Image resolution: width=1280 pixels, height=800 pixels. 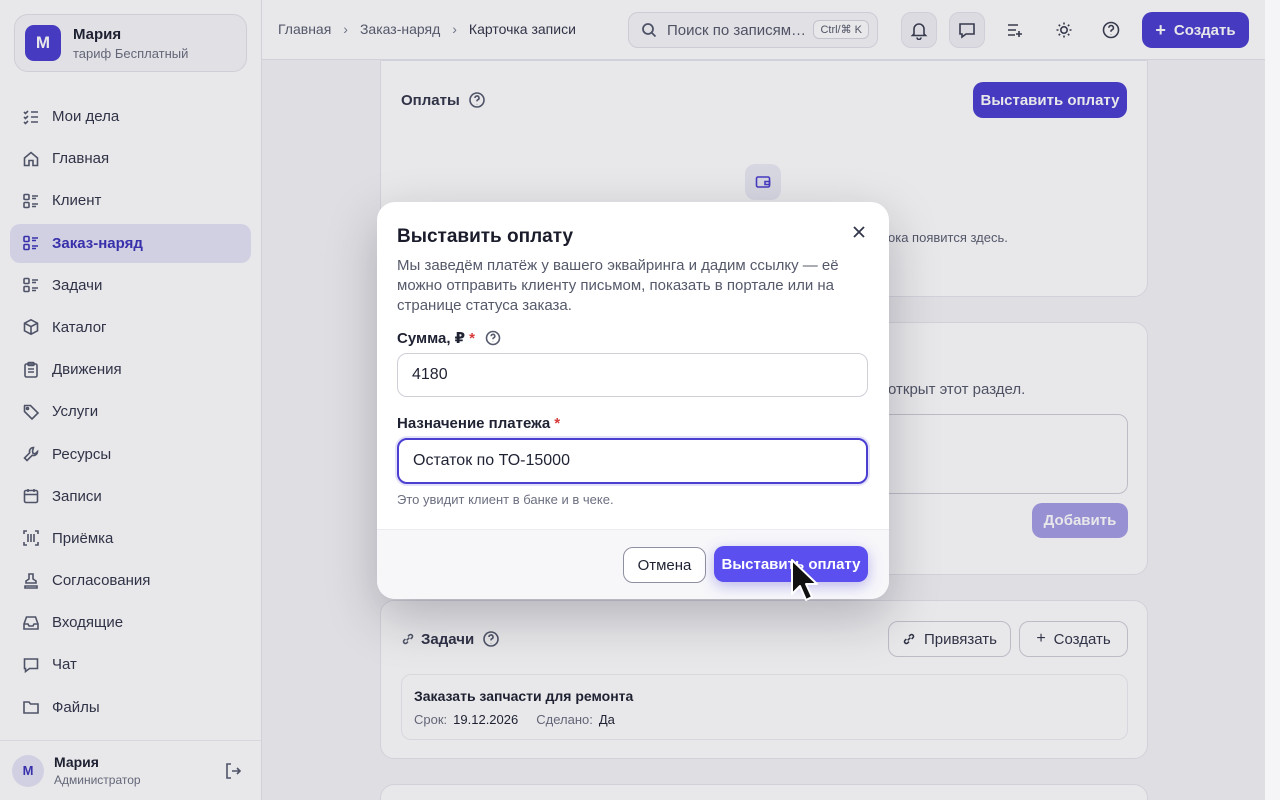 What do you see at coordinates (664, 565) in the screenshot?
I see `cancel-button: Отмена` at bounding box center [664, 565].